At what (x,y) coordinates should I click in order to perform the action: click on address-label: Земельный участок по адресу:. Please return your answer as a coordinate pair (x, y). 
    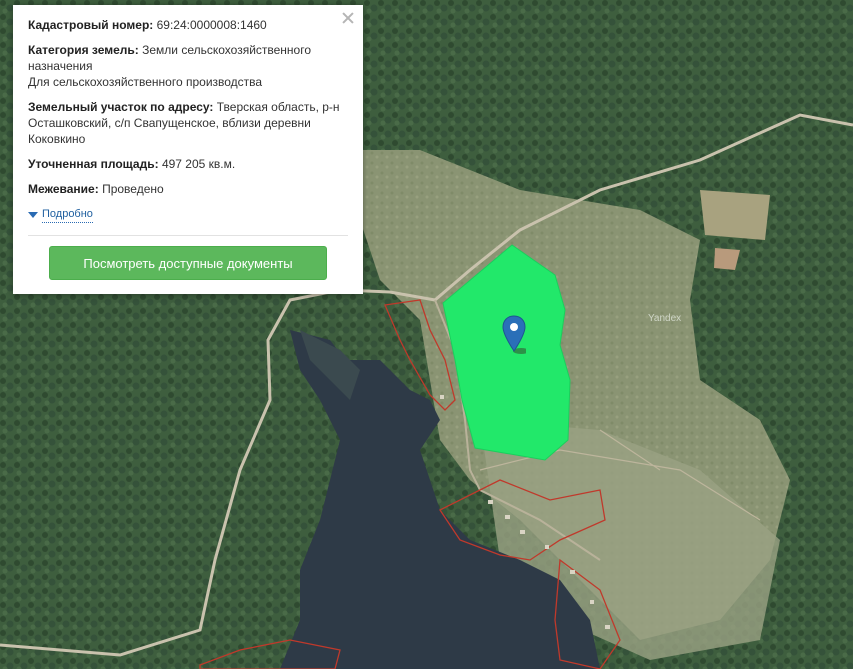
    Looking at the image, I should click on (121, 107).